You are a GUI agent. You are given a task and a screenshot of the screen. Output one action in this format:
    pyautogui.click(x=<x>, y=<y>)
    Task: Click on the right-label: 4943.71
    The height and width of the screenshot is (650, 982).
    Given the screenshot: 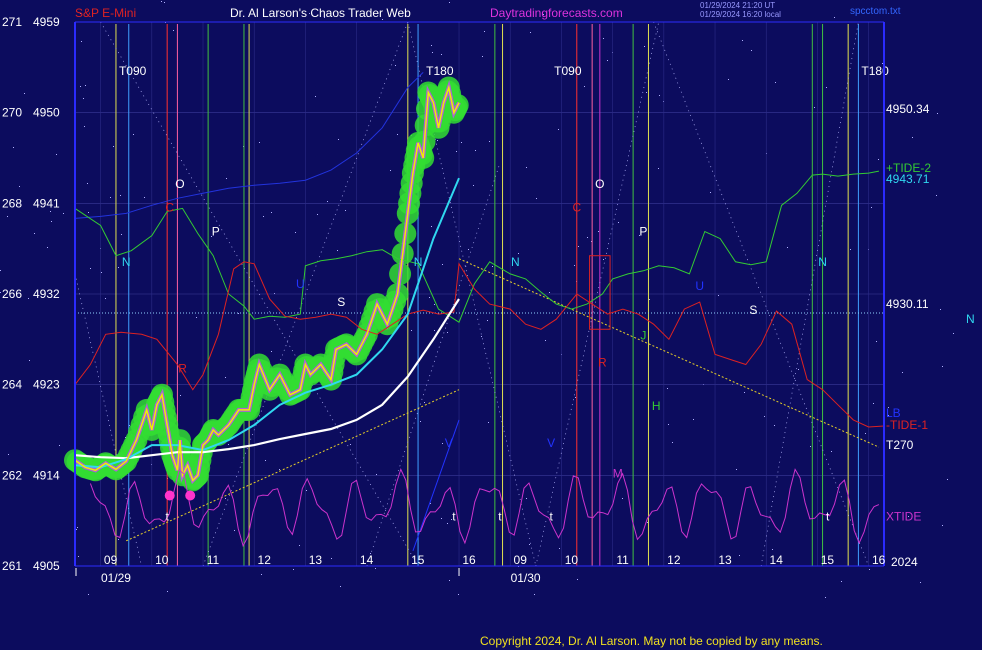 What is the action you would take?
    pyautogui.click(x=908, y=179)
    